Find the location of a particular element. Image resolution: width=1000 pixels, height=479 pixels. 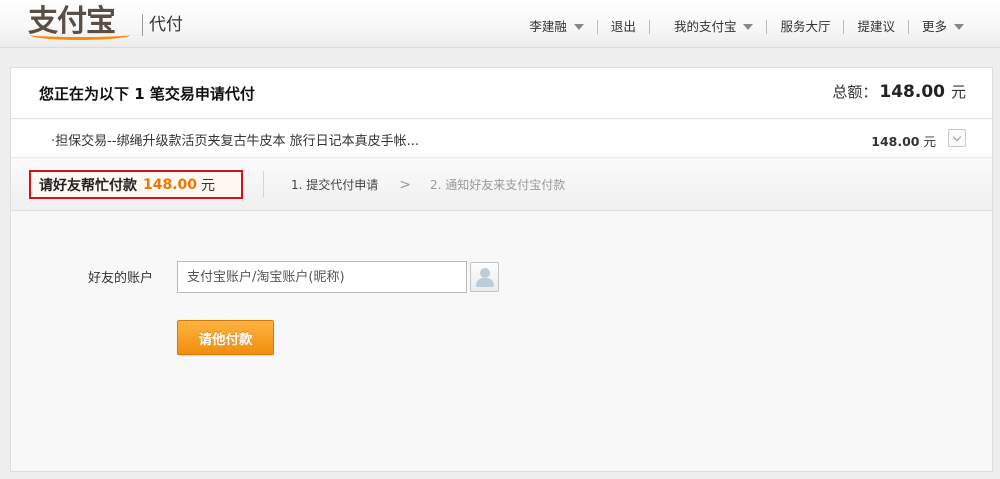

step-divider is located at coordinates (263, 184).